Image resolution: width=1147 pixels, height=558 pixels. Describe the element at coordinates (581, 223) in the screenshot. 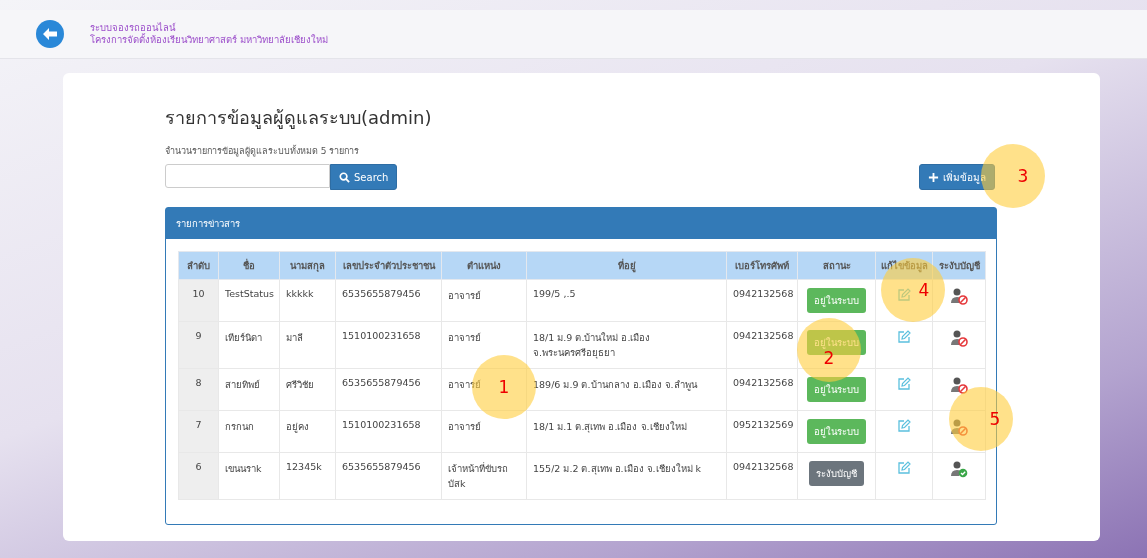

I see `panel-header: รายการข่าวสาร` at that location.